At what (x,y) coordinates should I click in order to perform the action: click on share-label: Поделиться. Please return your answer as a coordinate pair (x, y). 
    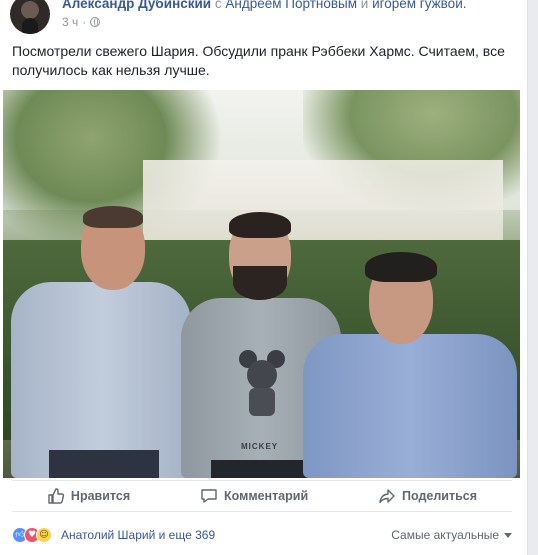
    Looking at the image, I should click on (440, 496).